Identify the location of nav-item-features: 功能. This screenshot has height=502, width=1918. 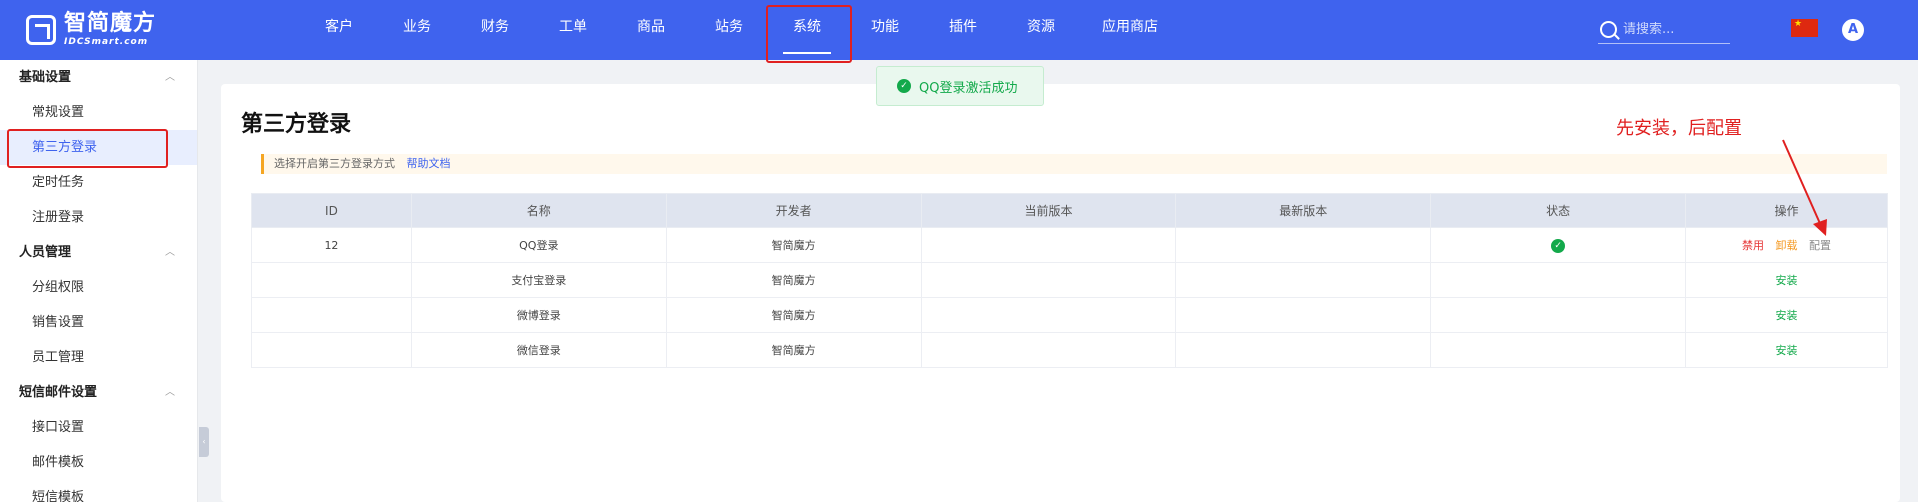
(885, 30).